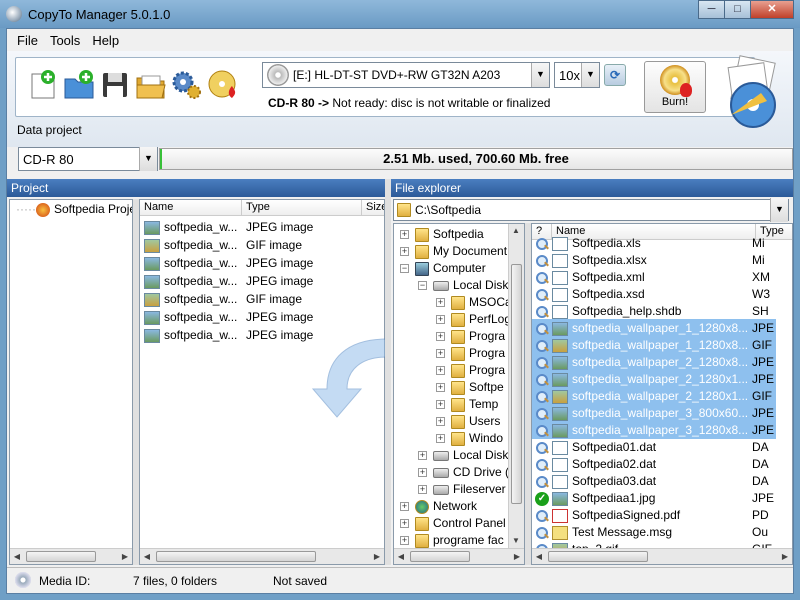  What do you see at coordinates (474, 302) in the screenshot?
I see `tree-item: + MSOCa` at bounding box center [474, 302].